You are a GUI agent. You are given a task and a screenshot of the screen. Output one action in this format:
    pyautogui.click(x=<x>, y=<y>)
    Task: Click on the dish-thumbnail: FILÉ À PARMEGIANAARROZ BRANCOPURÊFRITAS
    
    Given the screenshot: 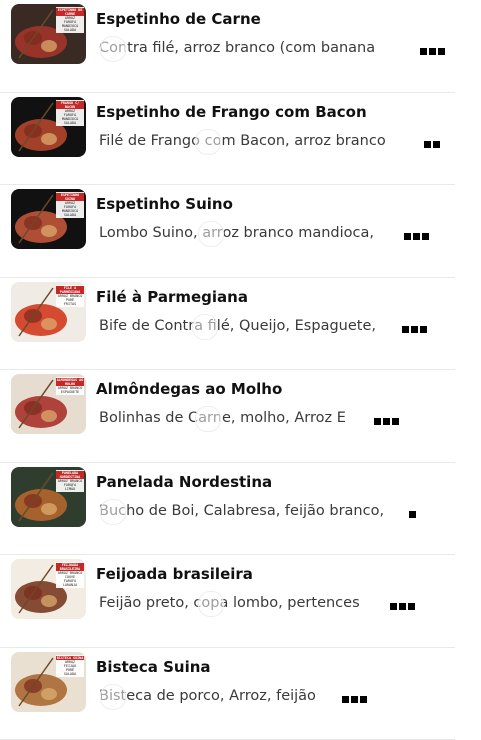 What is the action you would take?
    pyautogui.click(x=48, y=312)
    